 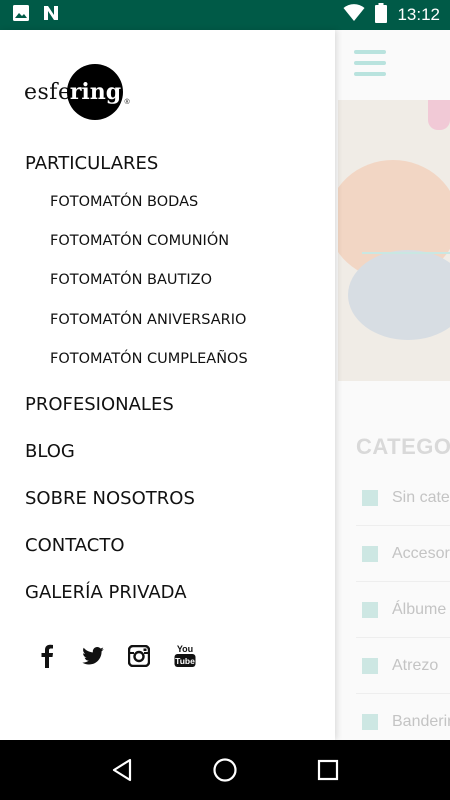 What do you see at coordinates (167, 451) in the screenshot?
I see `menu-item-blog: BLOG` at bounding box center [167, 451].